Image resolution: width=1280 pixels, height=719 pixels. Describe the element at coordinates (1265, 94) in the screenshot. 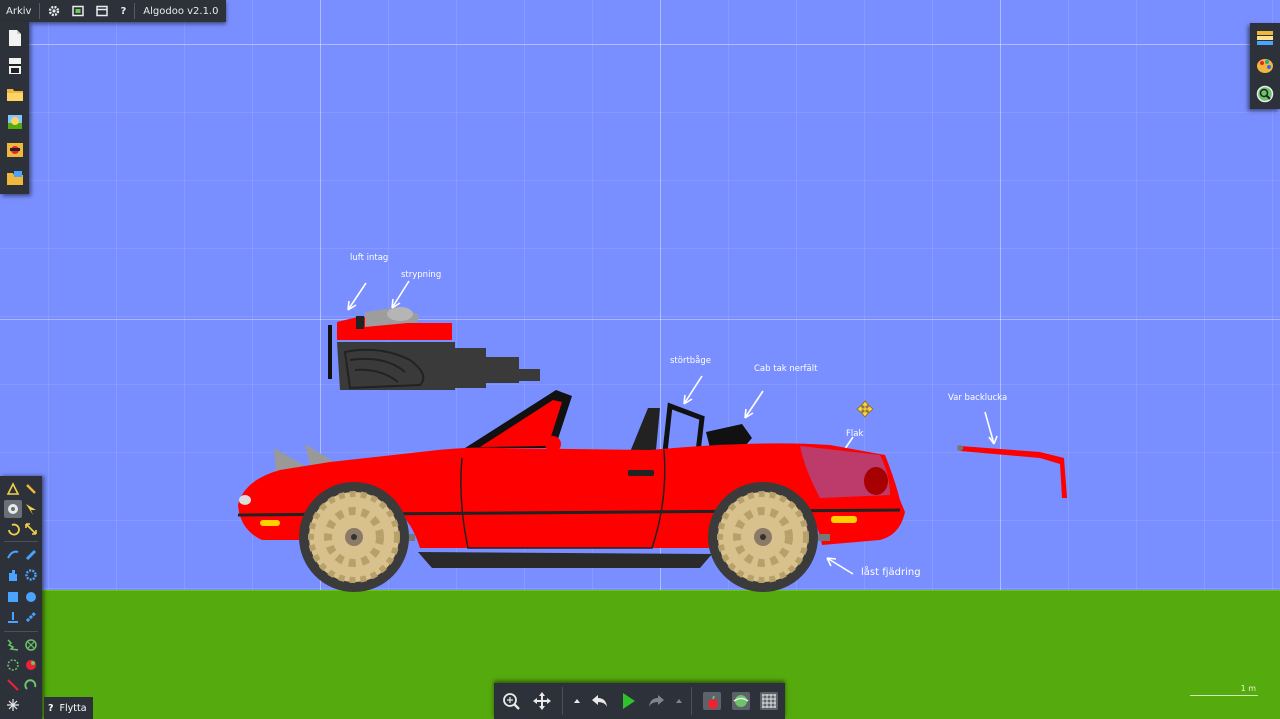

I see `options-icon` at that location.